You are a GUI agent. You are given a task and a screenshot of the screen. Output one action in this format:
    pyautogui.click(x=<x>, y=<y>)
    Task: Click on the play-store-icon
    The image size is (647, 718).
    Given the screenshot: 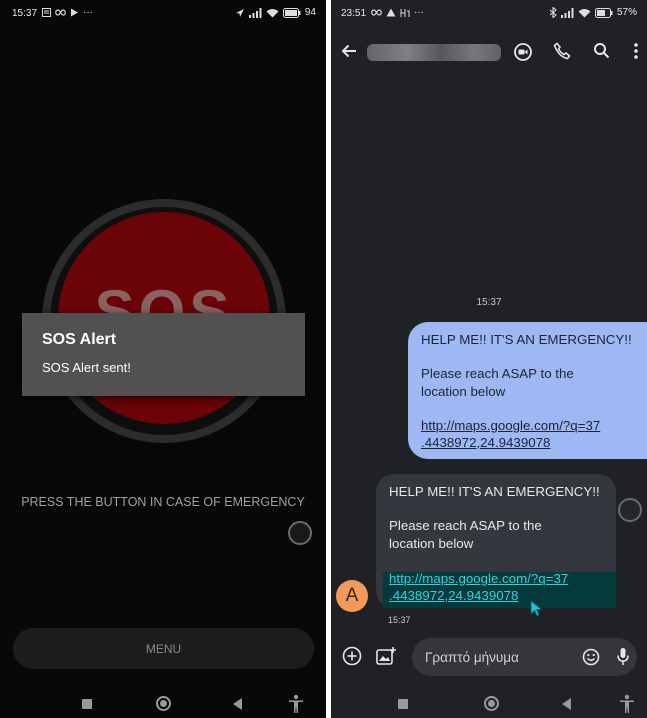 What is the action you would take?
    pyautogui.click(x=74, y=12)
    